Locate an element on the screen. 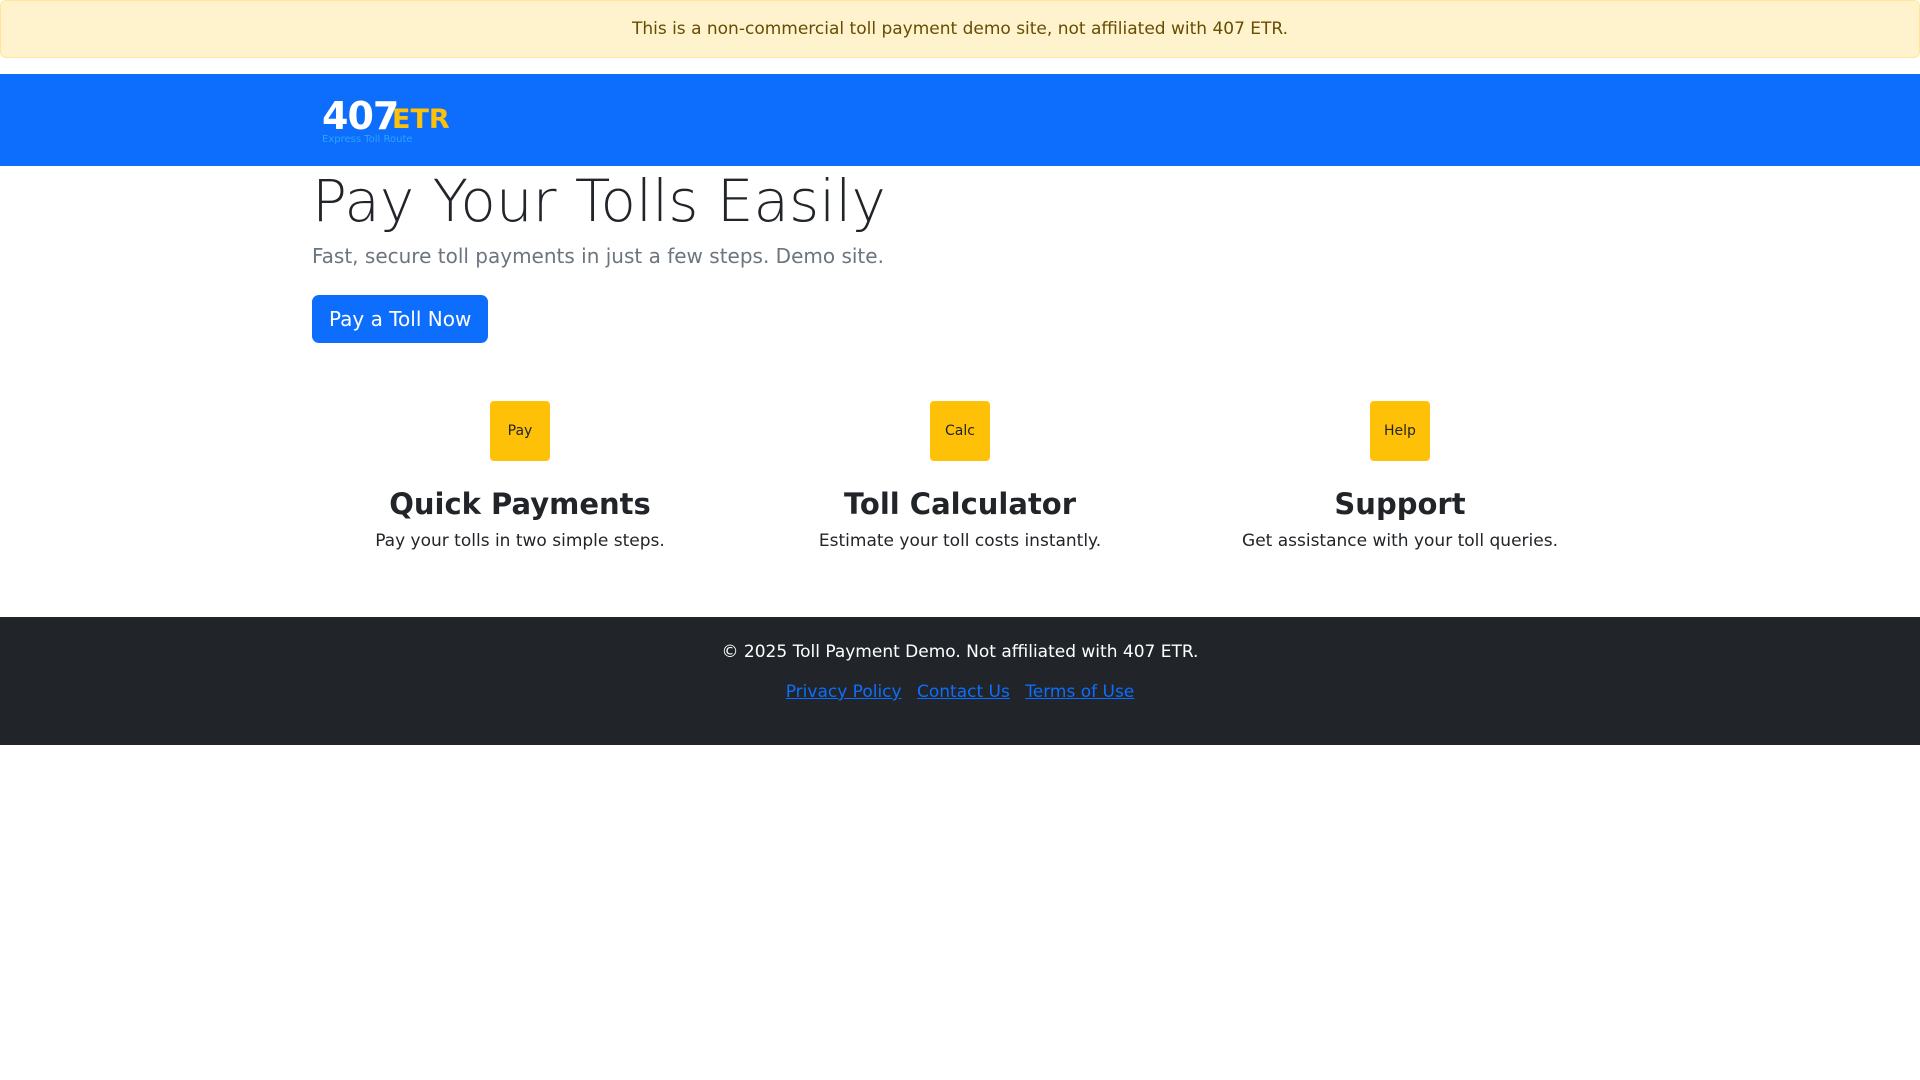  etr-logo: 407 ETR Express Toll Route is located at coordinates (387, 121).